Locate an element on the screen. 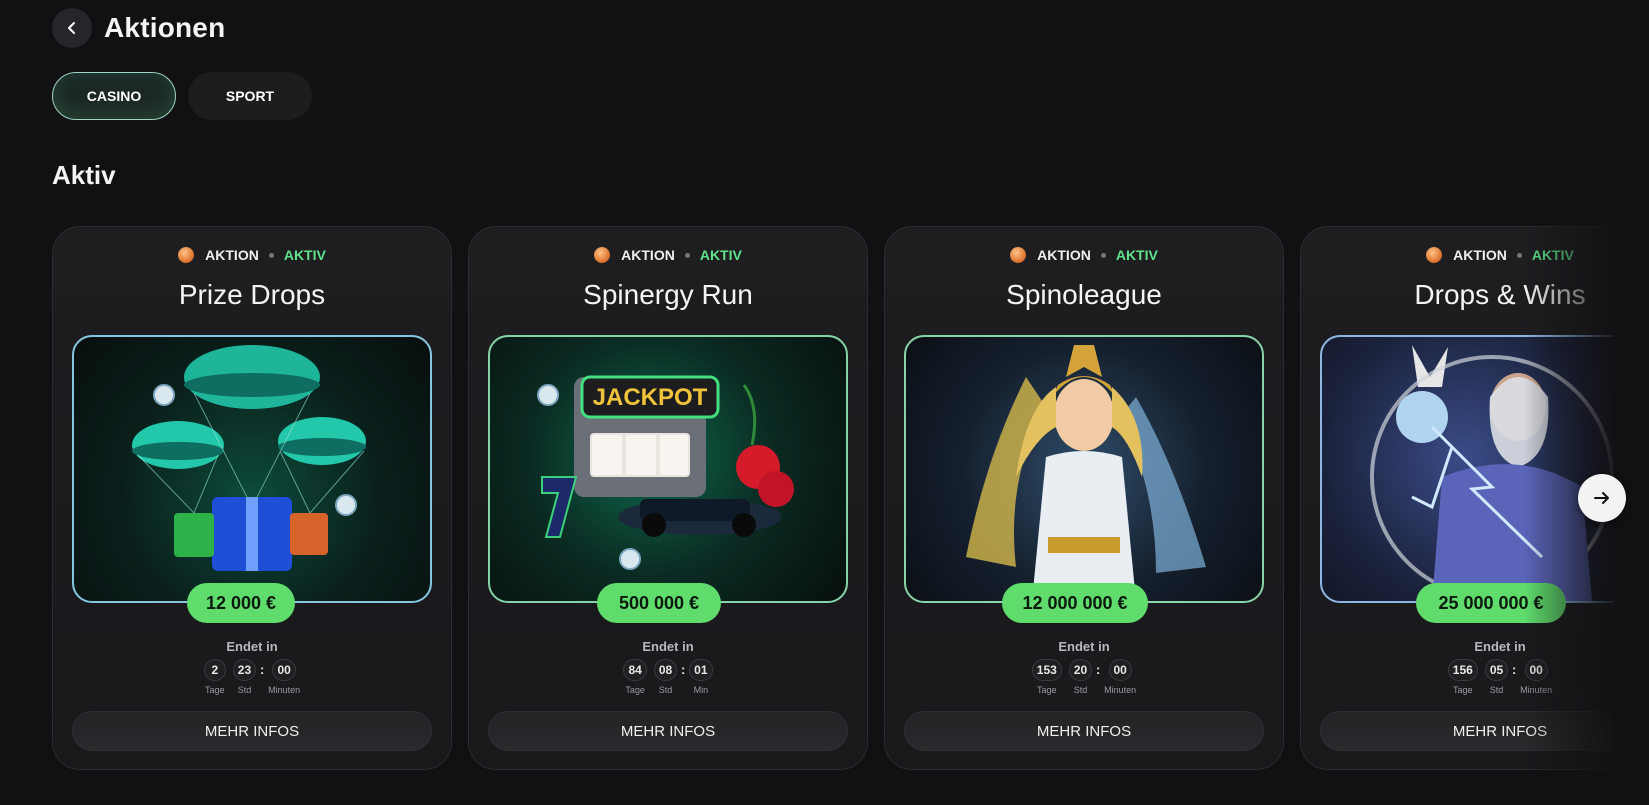 This screenshot has width=1649, height=805. countdown-hours: 20 Std is located at coordinates (1080, 677).